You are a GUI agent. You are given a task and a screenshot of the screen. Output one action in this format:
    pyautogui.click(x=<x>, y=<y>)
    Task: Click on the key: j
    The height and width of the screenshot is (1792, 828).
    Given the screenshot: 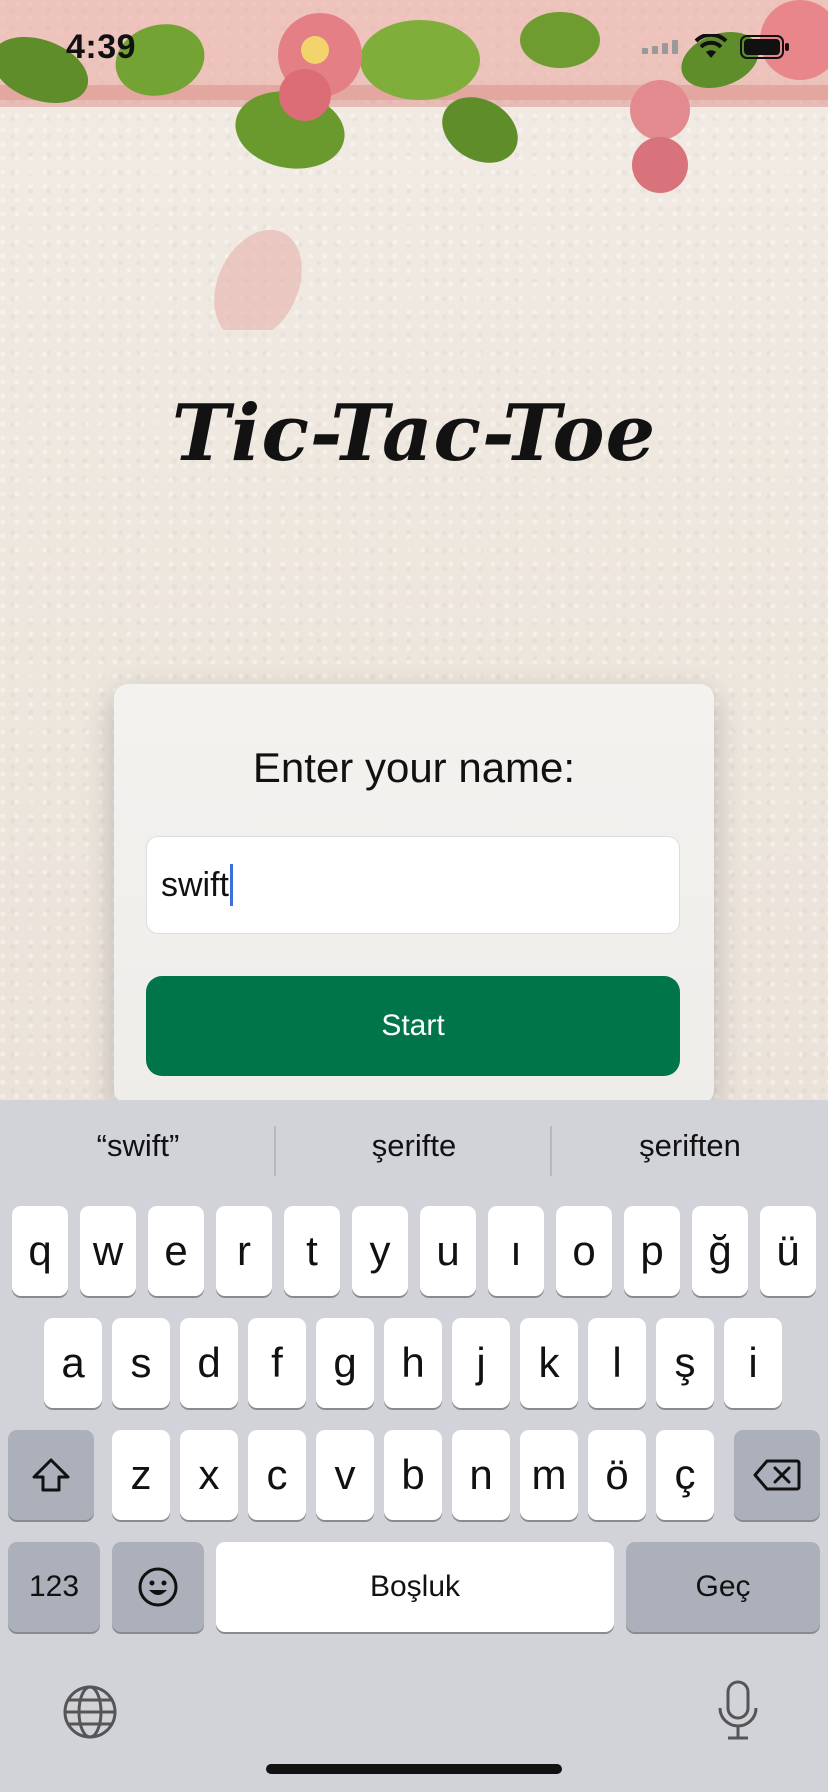 What is the action you would take?
    pyautogui.click(x=481, y=1363)
    